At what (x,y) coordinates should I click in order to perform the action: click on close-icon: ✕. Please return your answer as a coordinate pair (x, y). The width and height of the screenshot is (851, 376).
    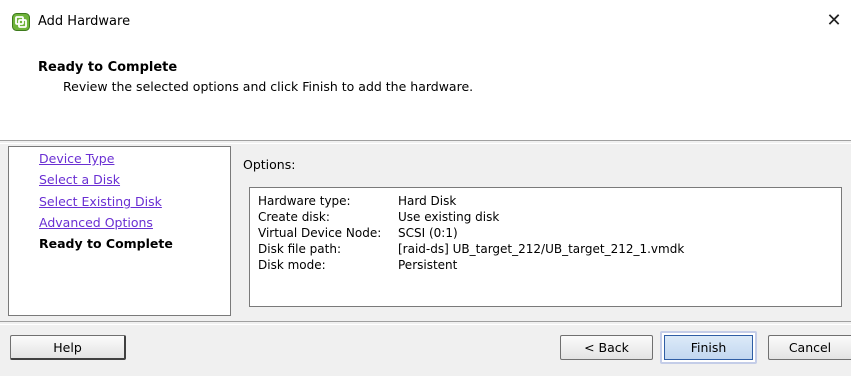
    Looking at the image, I should click on (834, 21).